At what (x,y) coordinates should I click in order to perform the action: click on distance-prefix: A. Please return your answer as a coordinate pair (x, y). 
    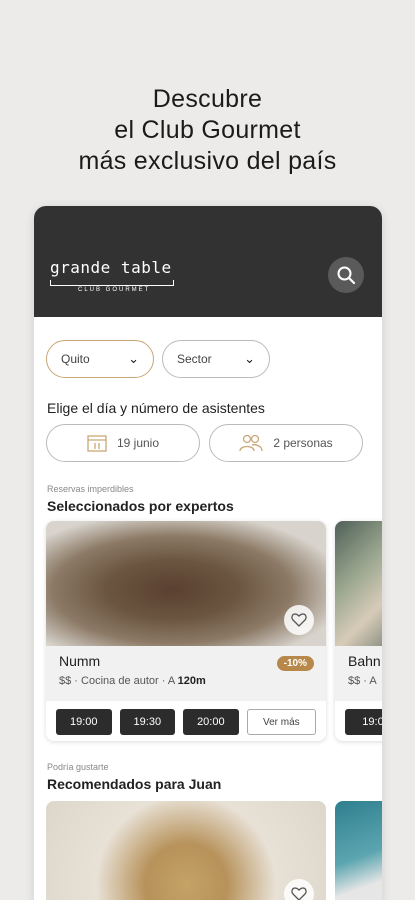
    Looking at the image, I should click on (171, 681).